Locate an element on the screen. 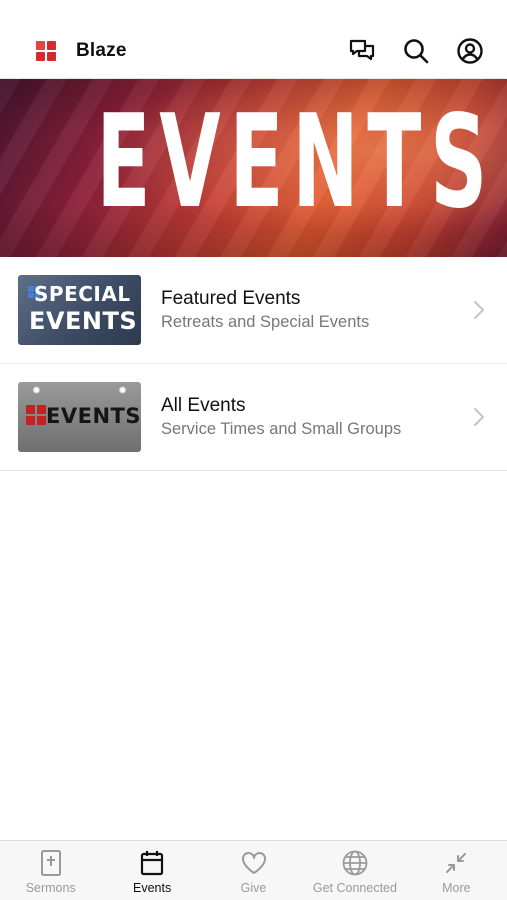  tab-get-connected: Get Connected is located at coordinates (354, 870).